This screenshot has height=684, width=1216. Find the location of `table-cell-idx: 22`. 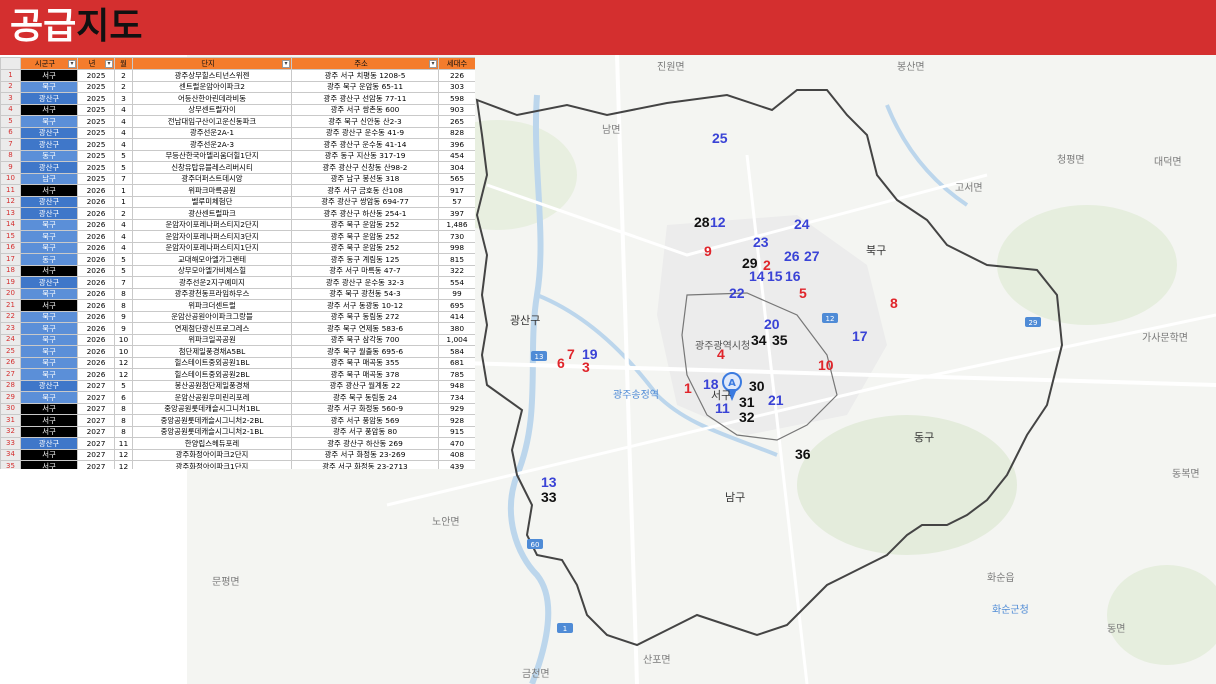

table-cell-idx: 22 is located at coordinates (10, 316).